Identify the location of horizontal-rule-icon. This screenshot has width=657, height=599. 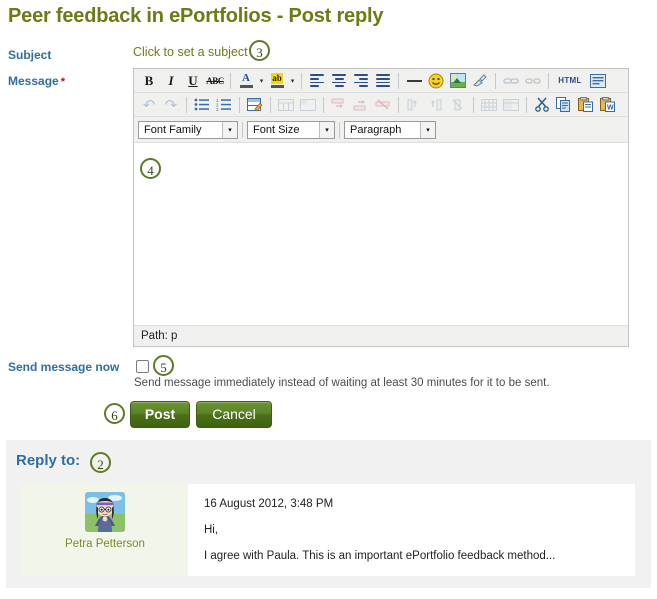
(414, 81).